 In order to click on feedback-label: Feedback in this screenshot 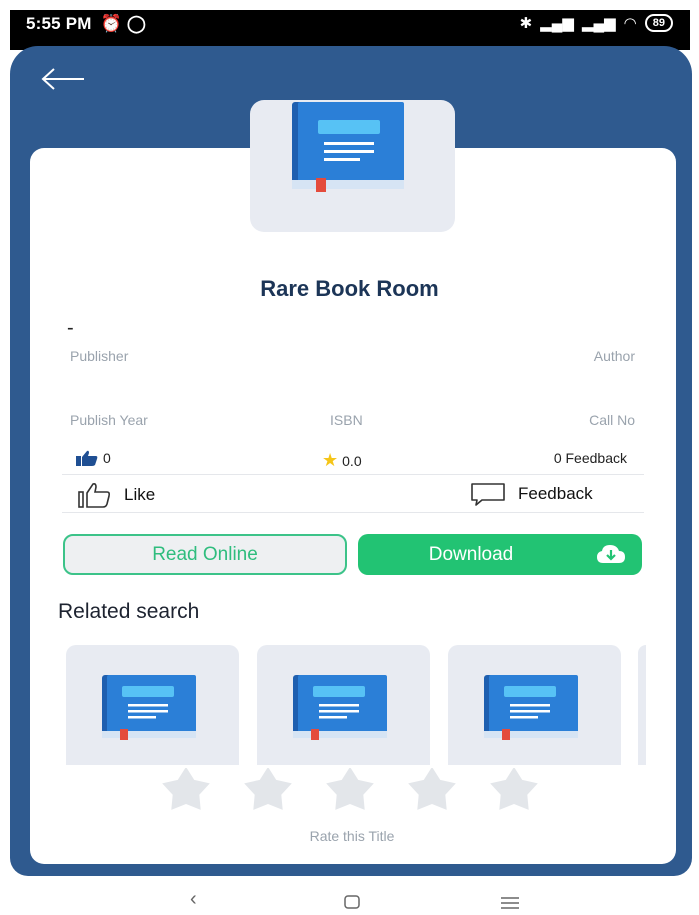, I will do `click(555, 493)`.